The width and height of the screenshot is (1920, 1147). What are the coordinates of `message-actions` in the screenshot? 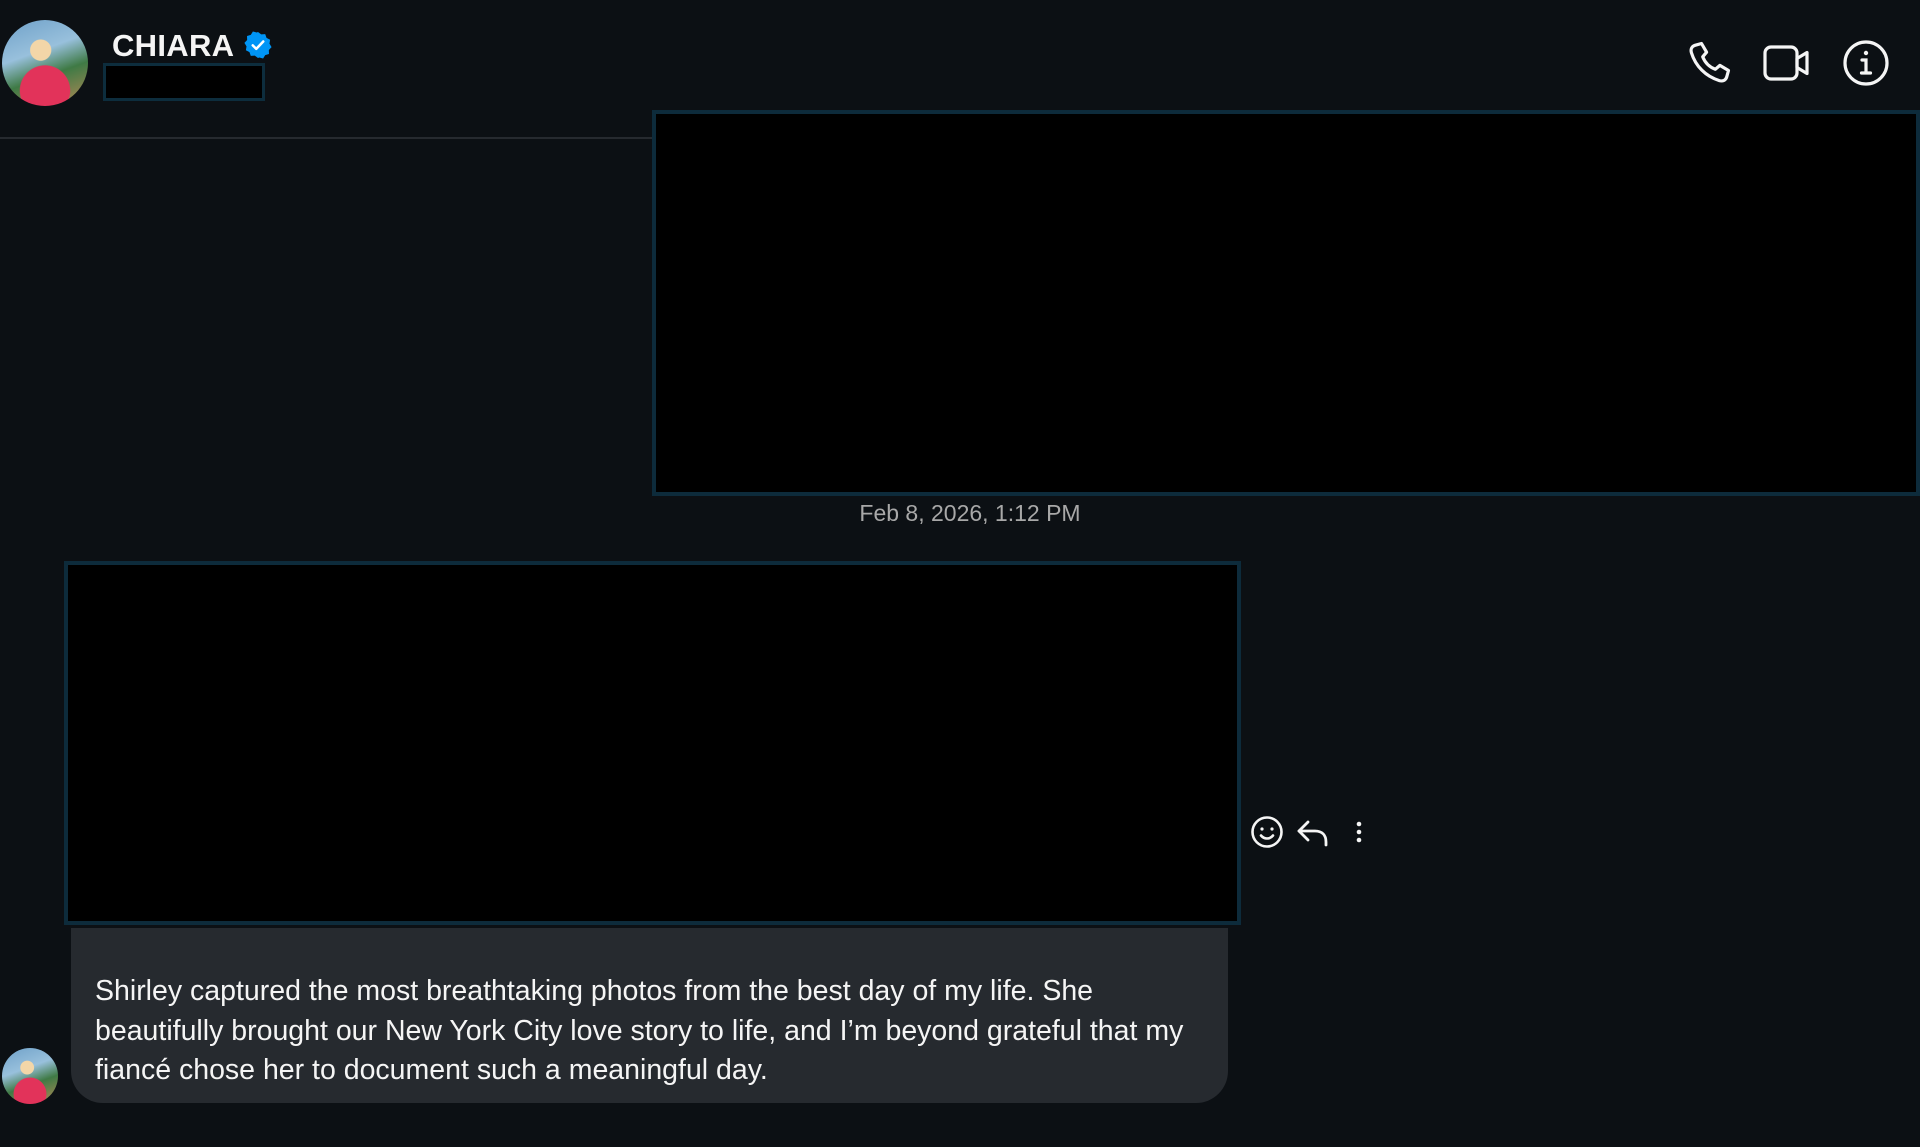 It's located at (1318, 832).